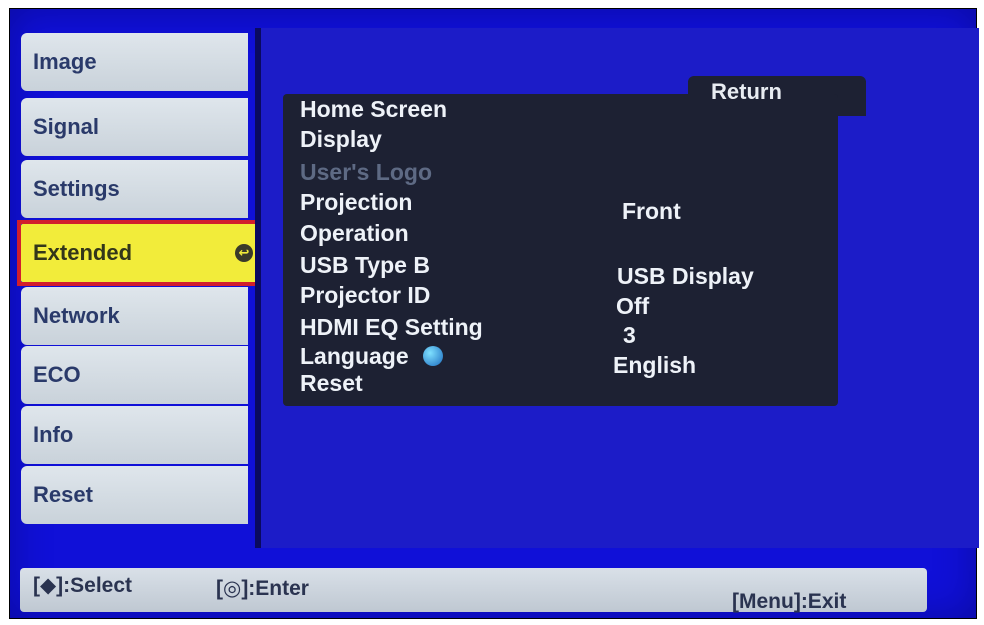 This screenshot has width=984, height=625. What do you see at coordinates (262, 588) in the screenshot?
I see `enter-hint: [◎]:Enter` at bounding box center [262, 588].